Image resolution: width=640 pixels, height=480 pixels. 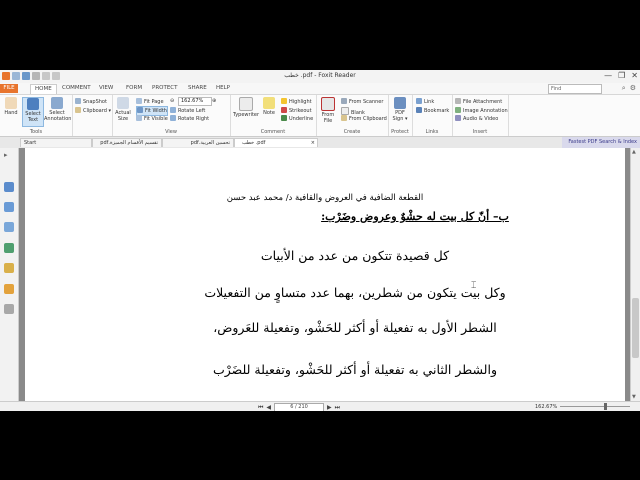 What do you see at coordinates (276, 142) in the screenshot?
I see `doc-tab-active: خطب .pdf ×` at bounding box center [276, 142].